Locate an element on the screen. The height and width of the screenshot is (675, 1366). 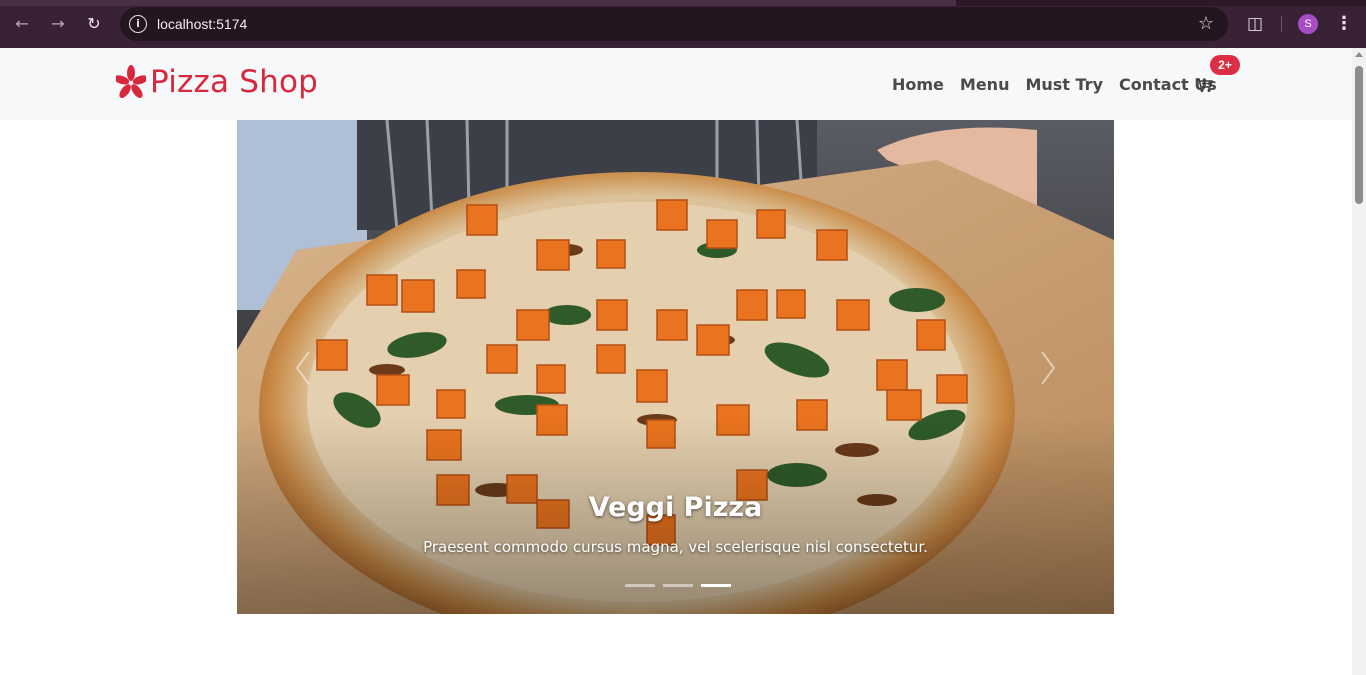
toolbar-divider is located at coordinates (1281, 24).